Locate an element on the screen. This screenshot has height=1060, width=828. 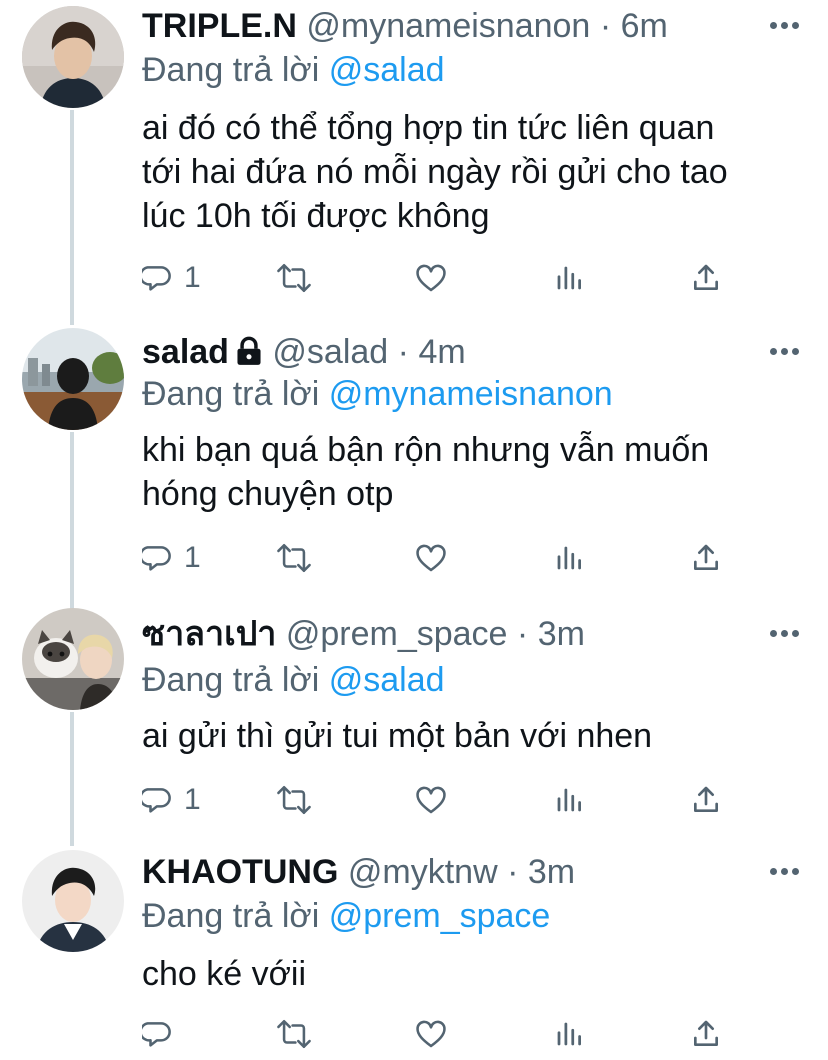
tweet-actions is located at coordinates (442, 1034).